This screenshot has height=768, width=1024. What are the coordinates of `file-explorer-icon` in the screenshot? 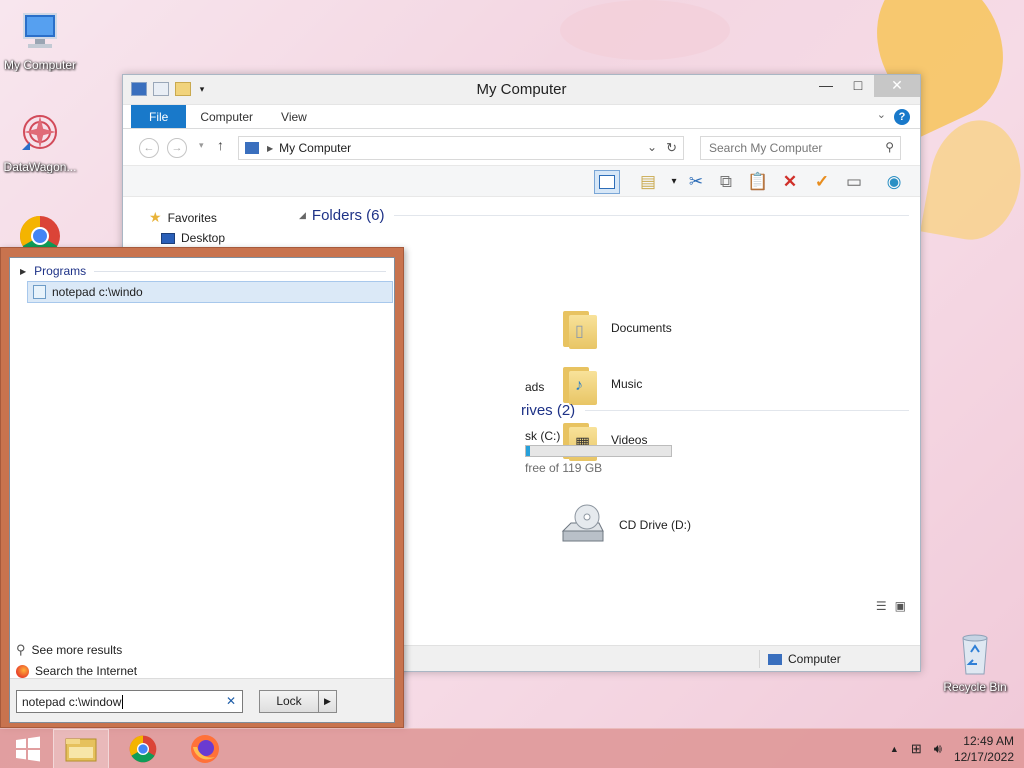 It's located at (81, 750).